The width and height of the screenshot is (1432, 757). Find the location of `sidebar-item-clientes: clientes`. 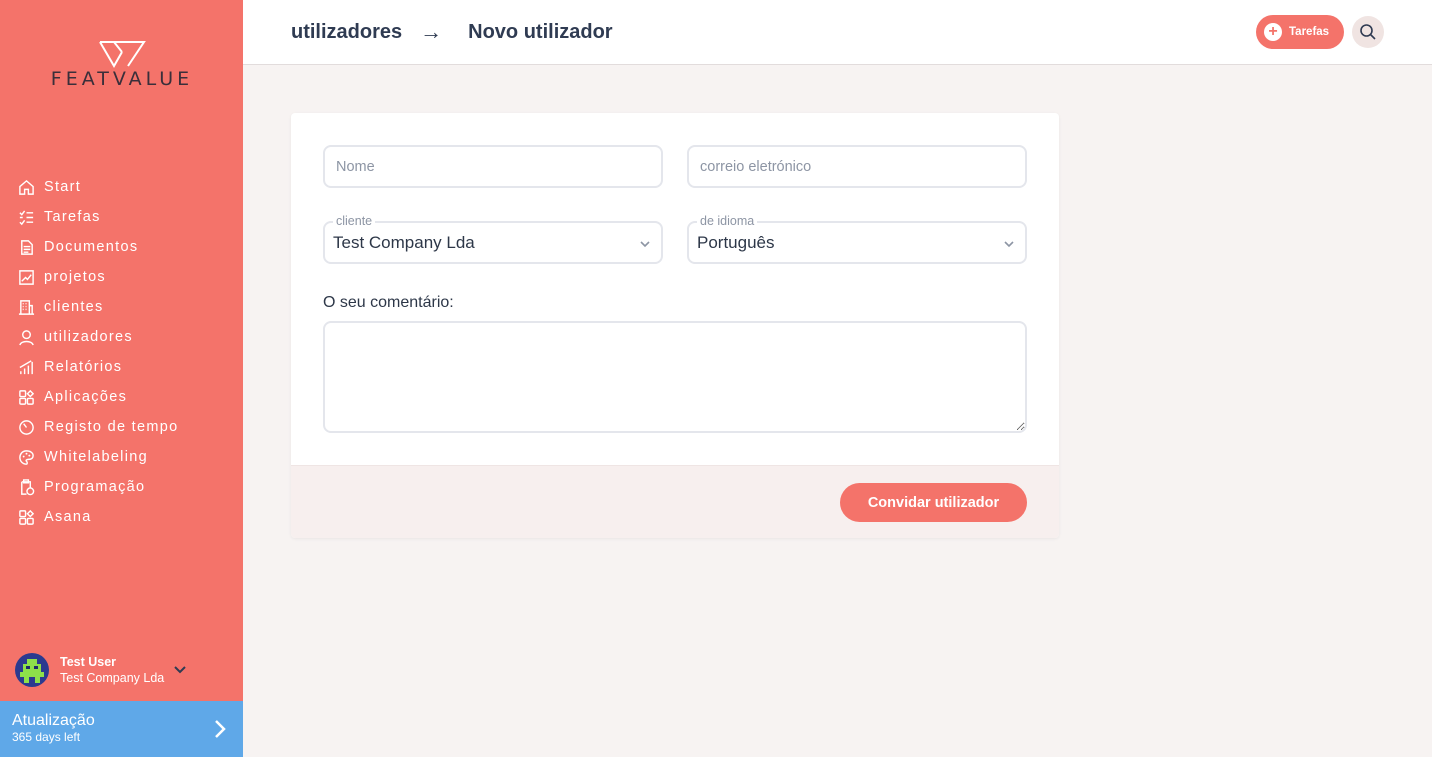

sidebar-item-clientes: clientes is located at coordinates (121, 307).